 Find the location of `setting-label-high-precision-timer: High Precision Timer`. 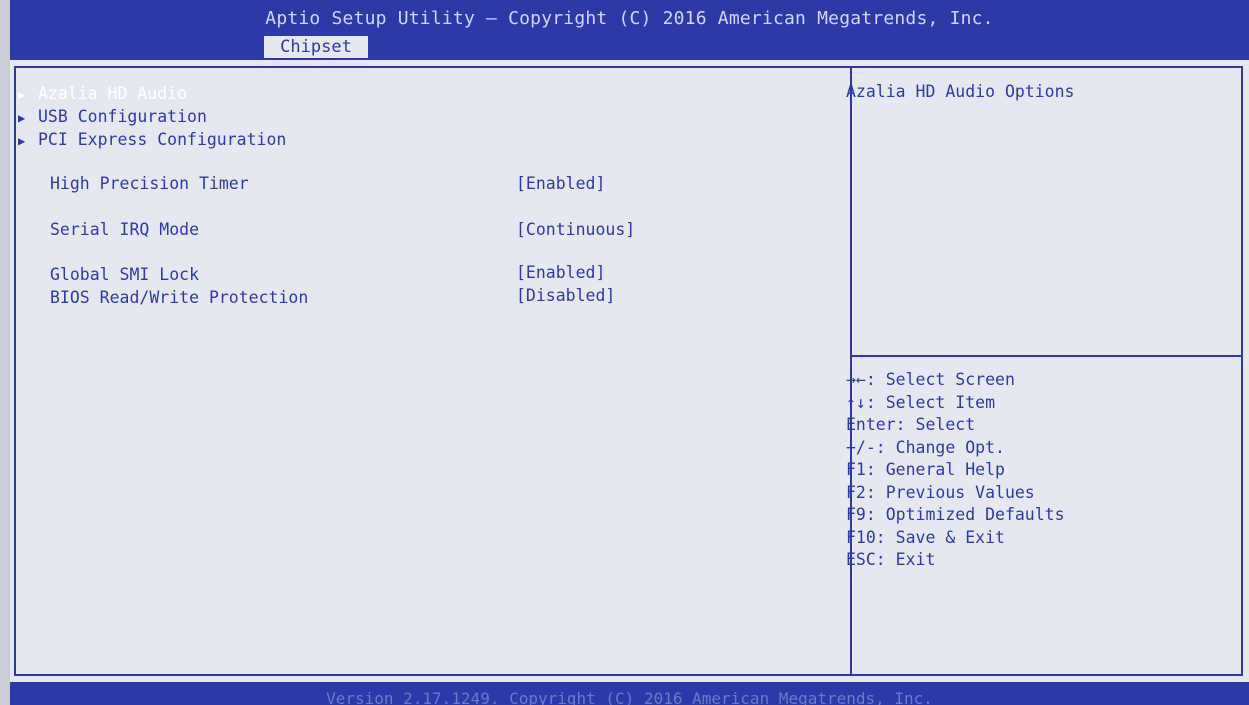

setting-label-high-precision-timer: High Precision Timer is located at coordinates (149, 183).